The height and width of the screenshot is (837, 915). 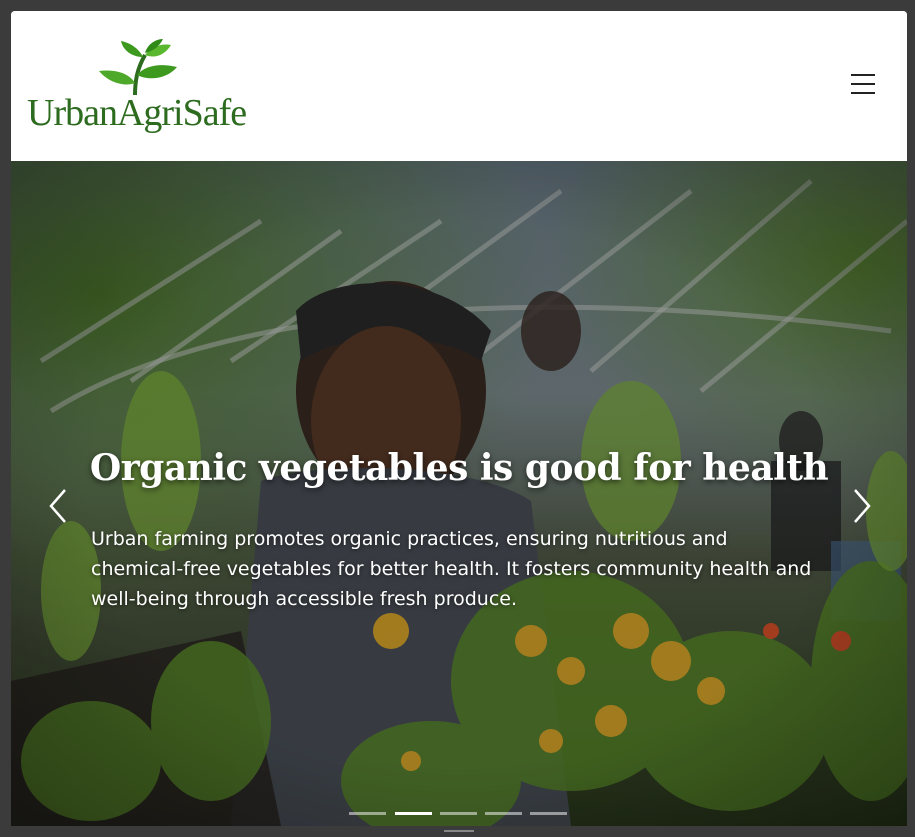 I want to click on chevron-right-icon, so click(x=862, y=506).